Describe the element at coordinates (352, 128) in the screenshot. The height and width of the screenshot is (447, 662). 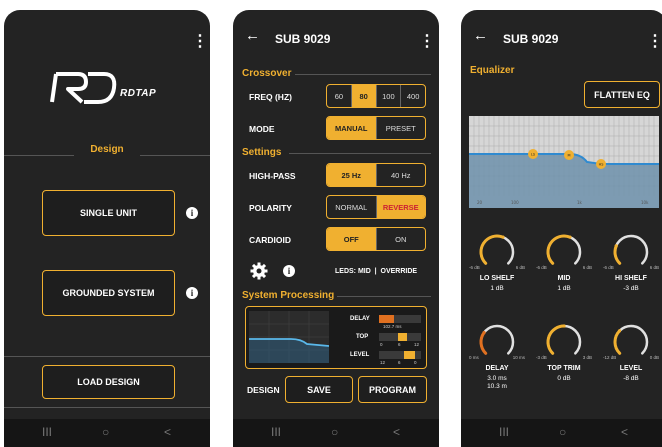
I see `mode-manual-option: MANUAL` at that location.